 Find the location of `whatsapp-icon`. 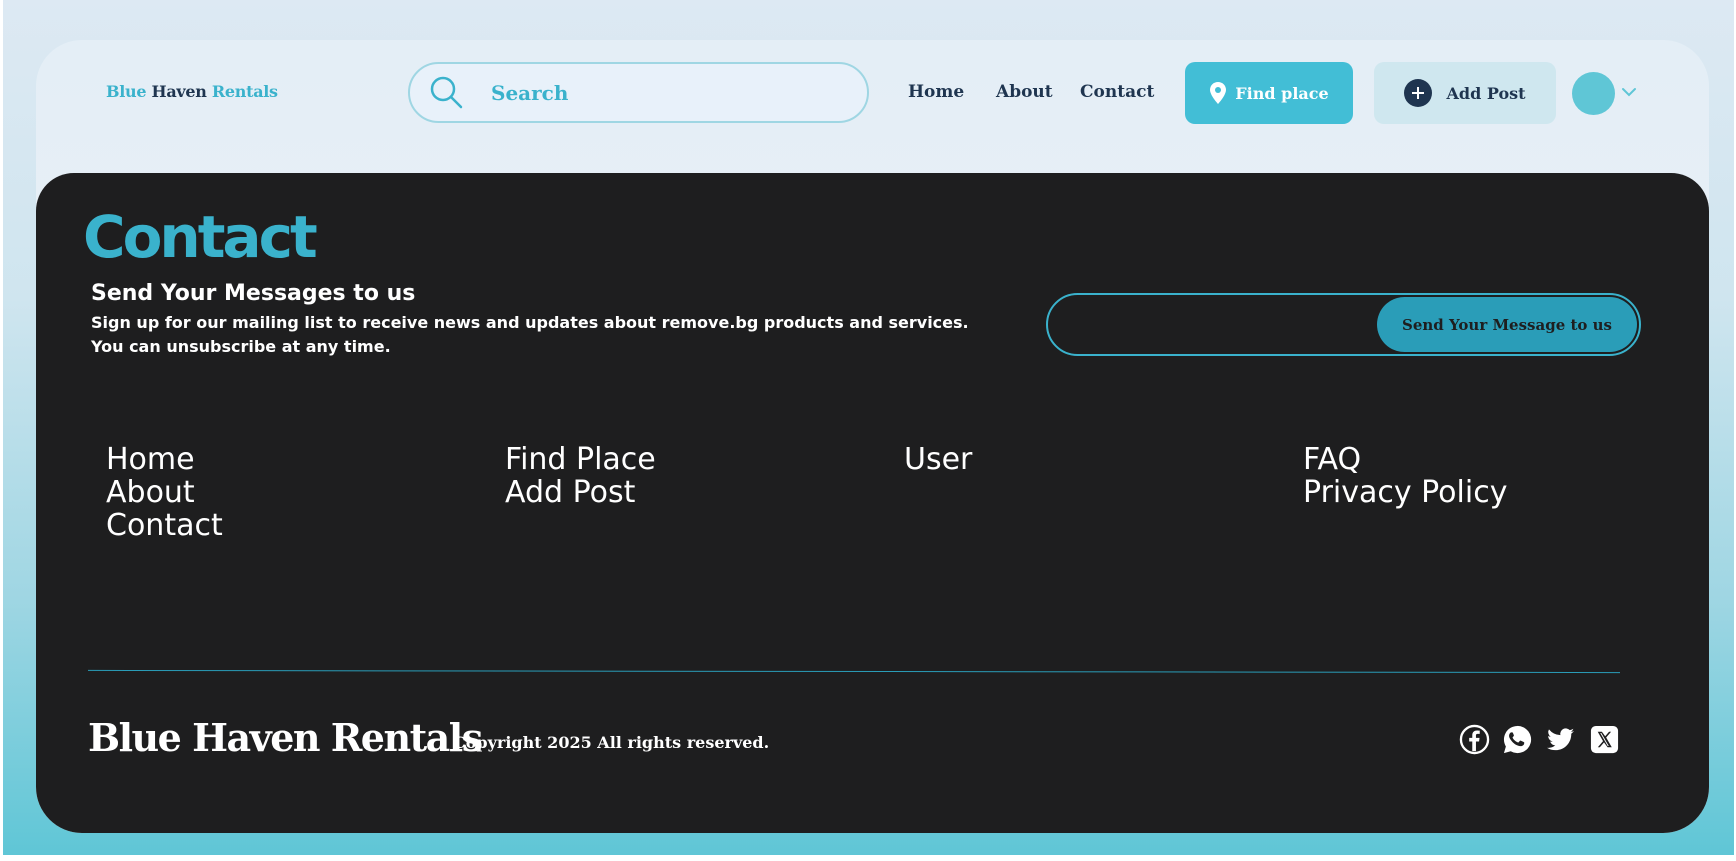

whatsapp-icon is located at coordinates (1517, 739).